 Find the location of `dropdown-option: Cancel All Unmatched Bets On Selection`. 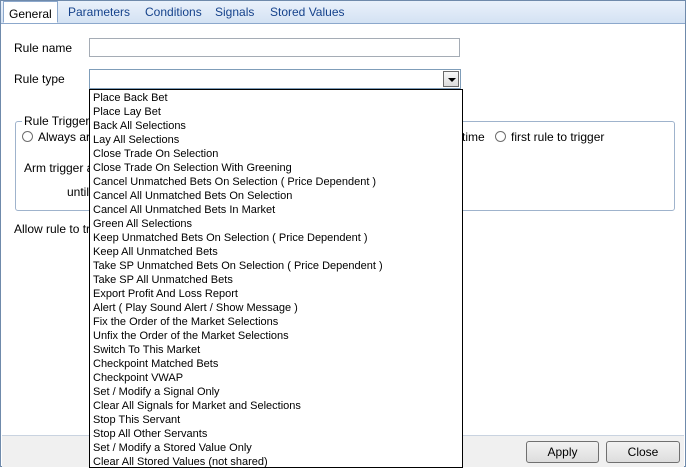

dropdown-option: Cancel All Unmatched Bets On Selection is located at coordinates (276, 196).